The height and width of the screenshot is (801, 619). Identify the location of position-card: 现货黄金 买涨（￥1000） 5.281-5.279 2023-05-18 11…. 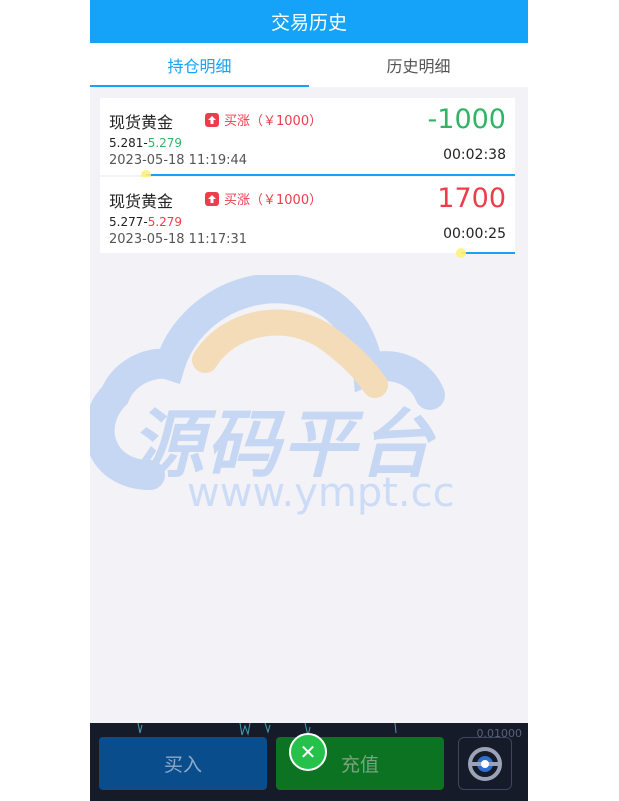
(307, 139).